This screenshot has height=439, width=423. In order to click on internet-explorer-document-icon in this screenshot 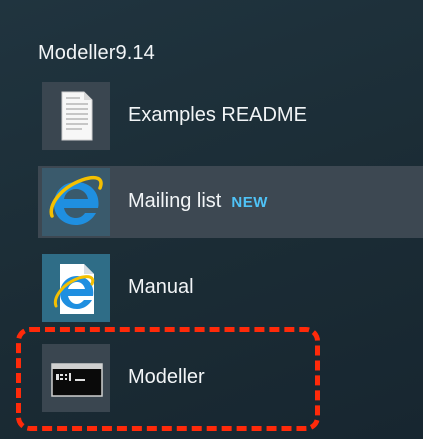, I will do `click(74, 289)`.